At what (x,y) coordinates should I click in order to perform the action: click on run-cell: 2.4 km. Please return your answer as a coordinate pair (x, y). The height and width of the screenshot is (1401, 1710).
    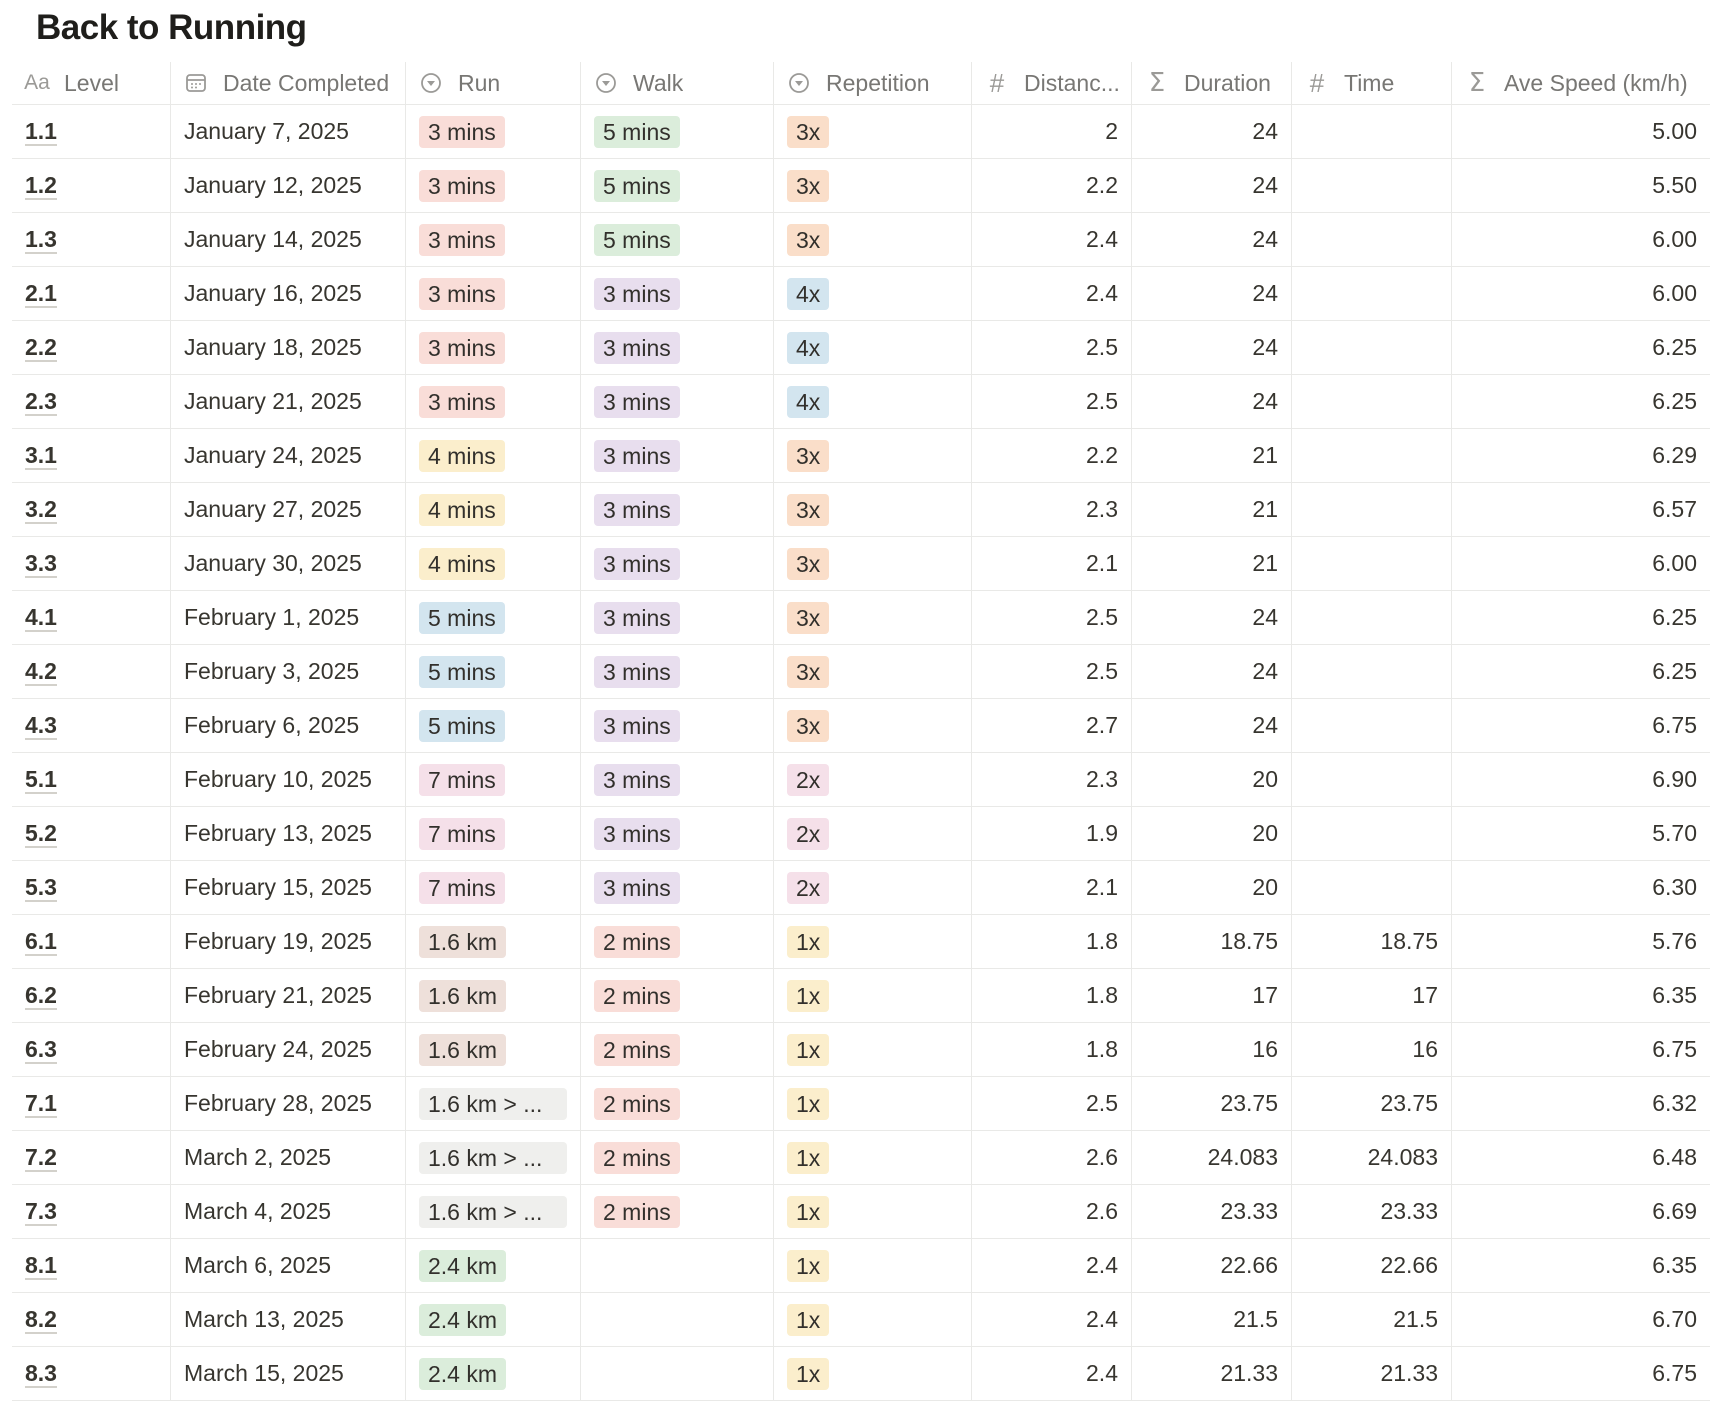
    Looking at the image, I should click on (493, 1319).